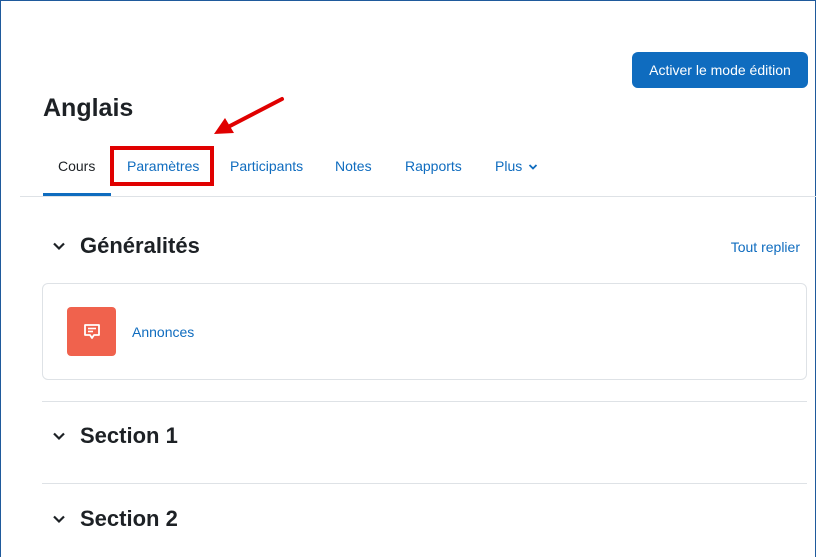 This screenshot has height=557, width=818. I want to click on section-header-1: Section 1, so click(115, 436).